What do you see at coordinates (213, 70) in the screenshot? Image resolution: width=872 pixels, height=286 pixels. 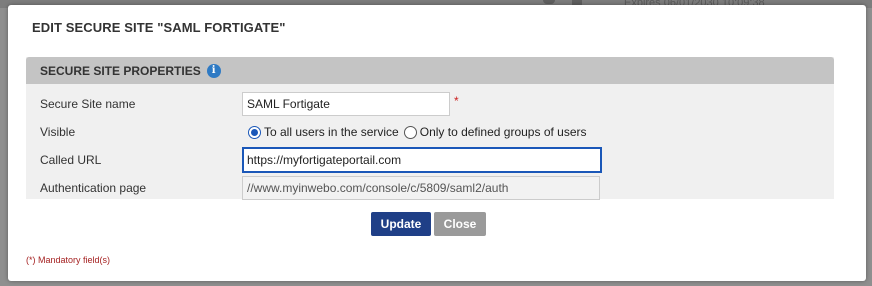 I see `info-icon: i` at bounding box center [213, 70].